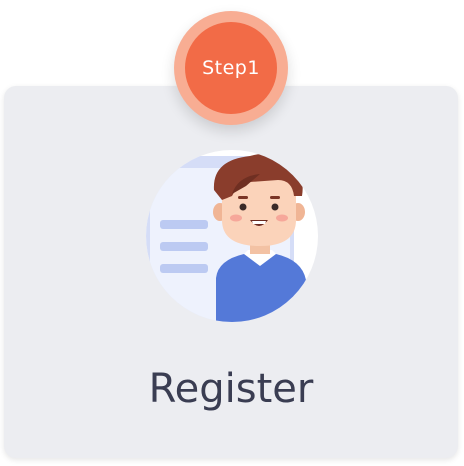 This screenshot has height=466, width=464. What do you see at coordinates (231, 389) in the screenshot?
I see `card-title: Register` at bounding box center [231, 389].